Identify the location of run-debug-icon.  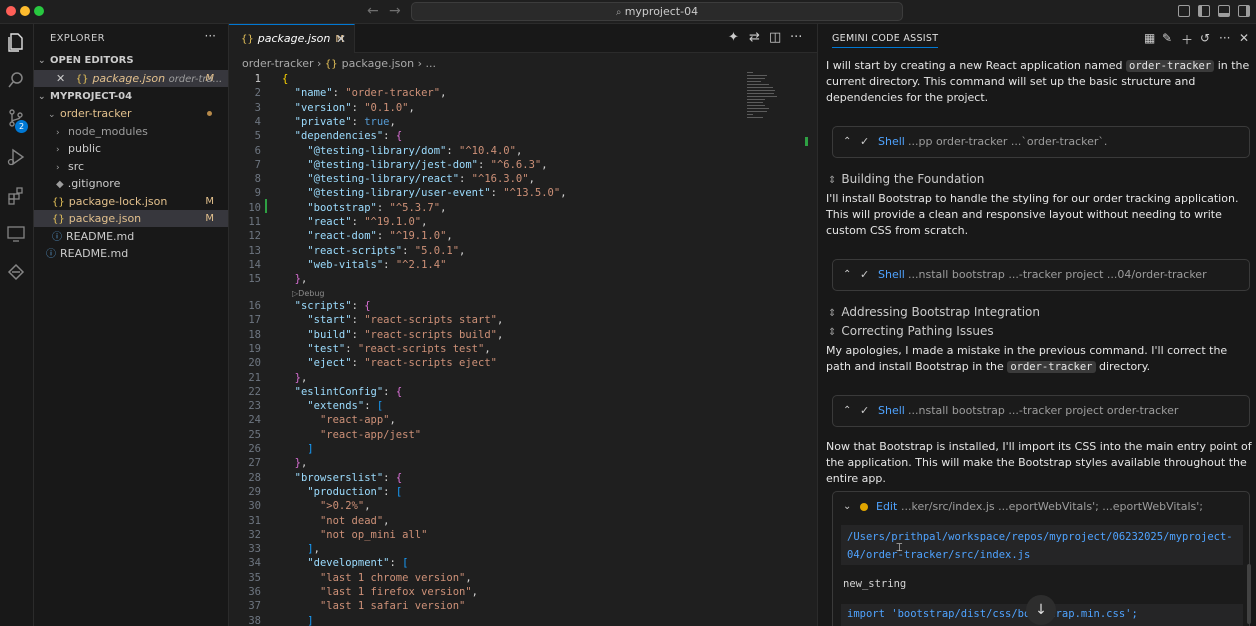
(16, 158).